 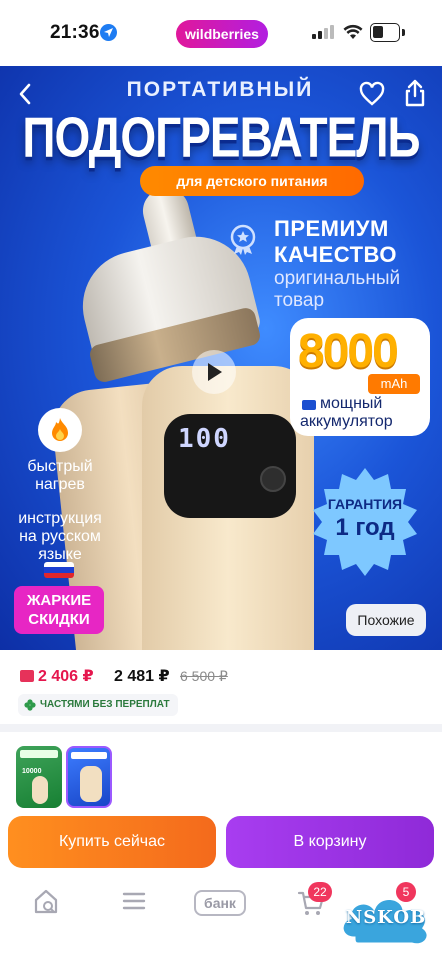 What do you see at coordinates (27, 676) in the screenshot?
I see `wallet-icon` at bounding box center [27, 676].